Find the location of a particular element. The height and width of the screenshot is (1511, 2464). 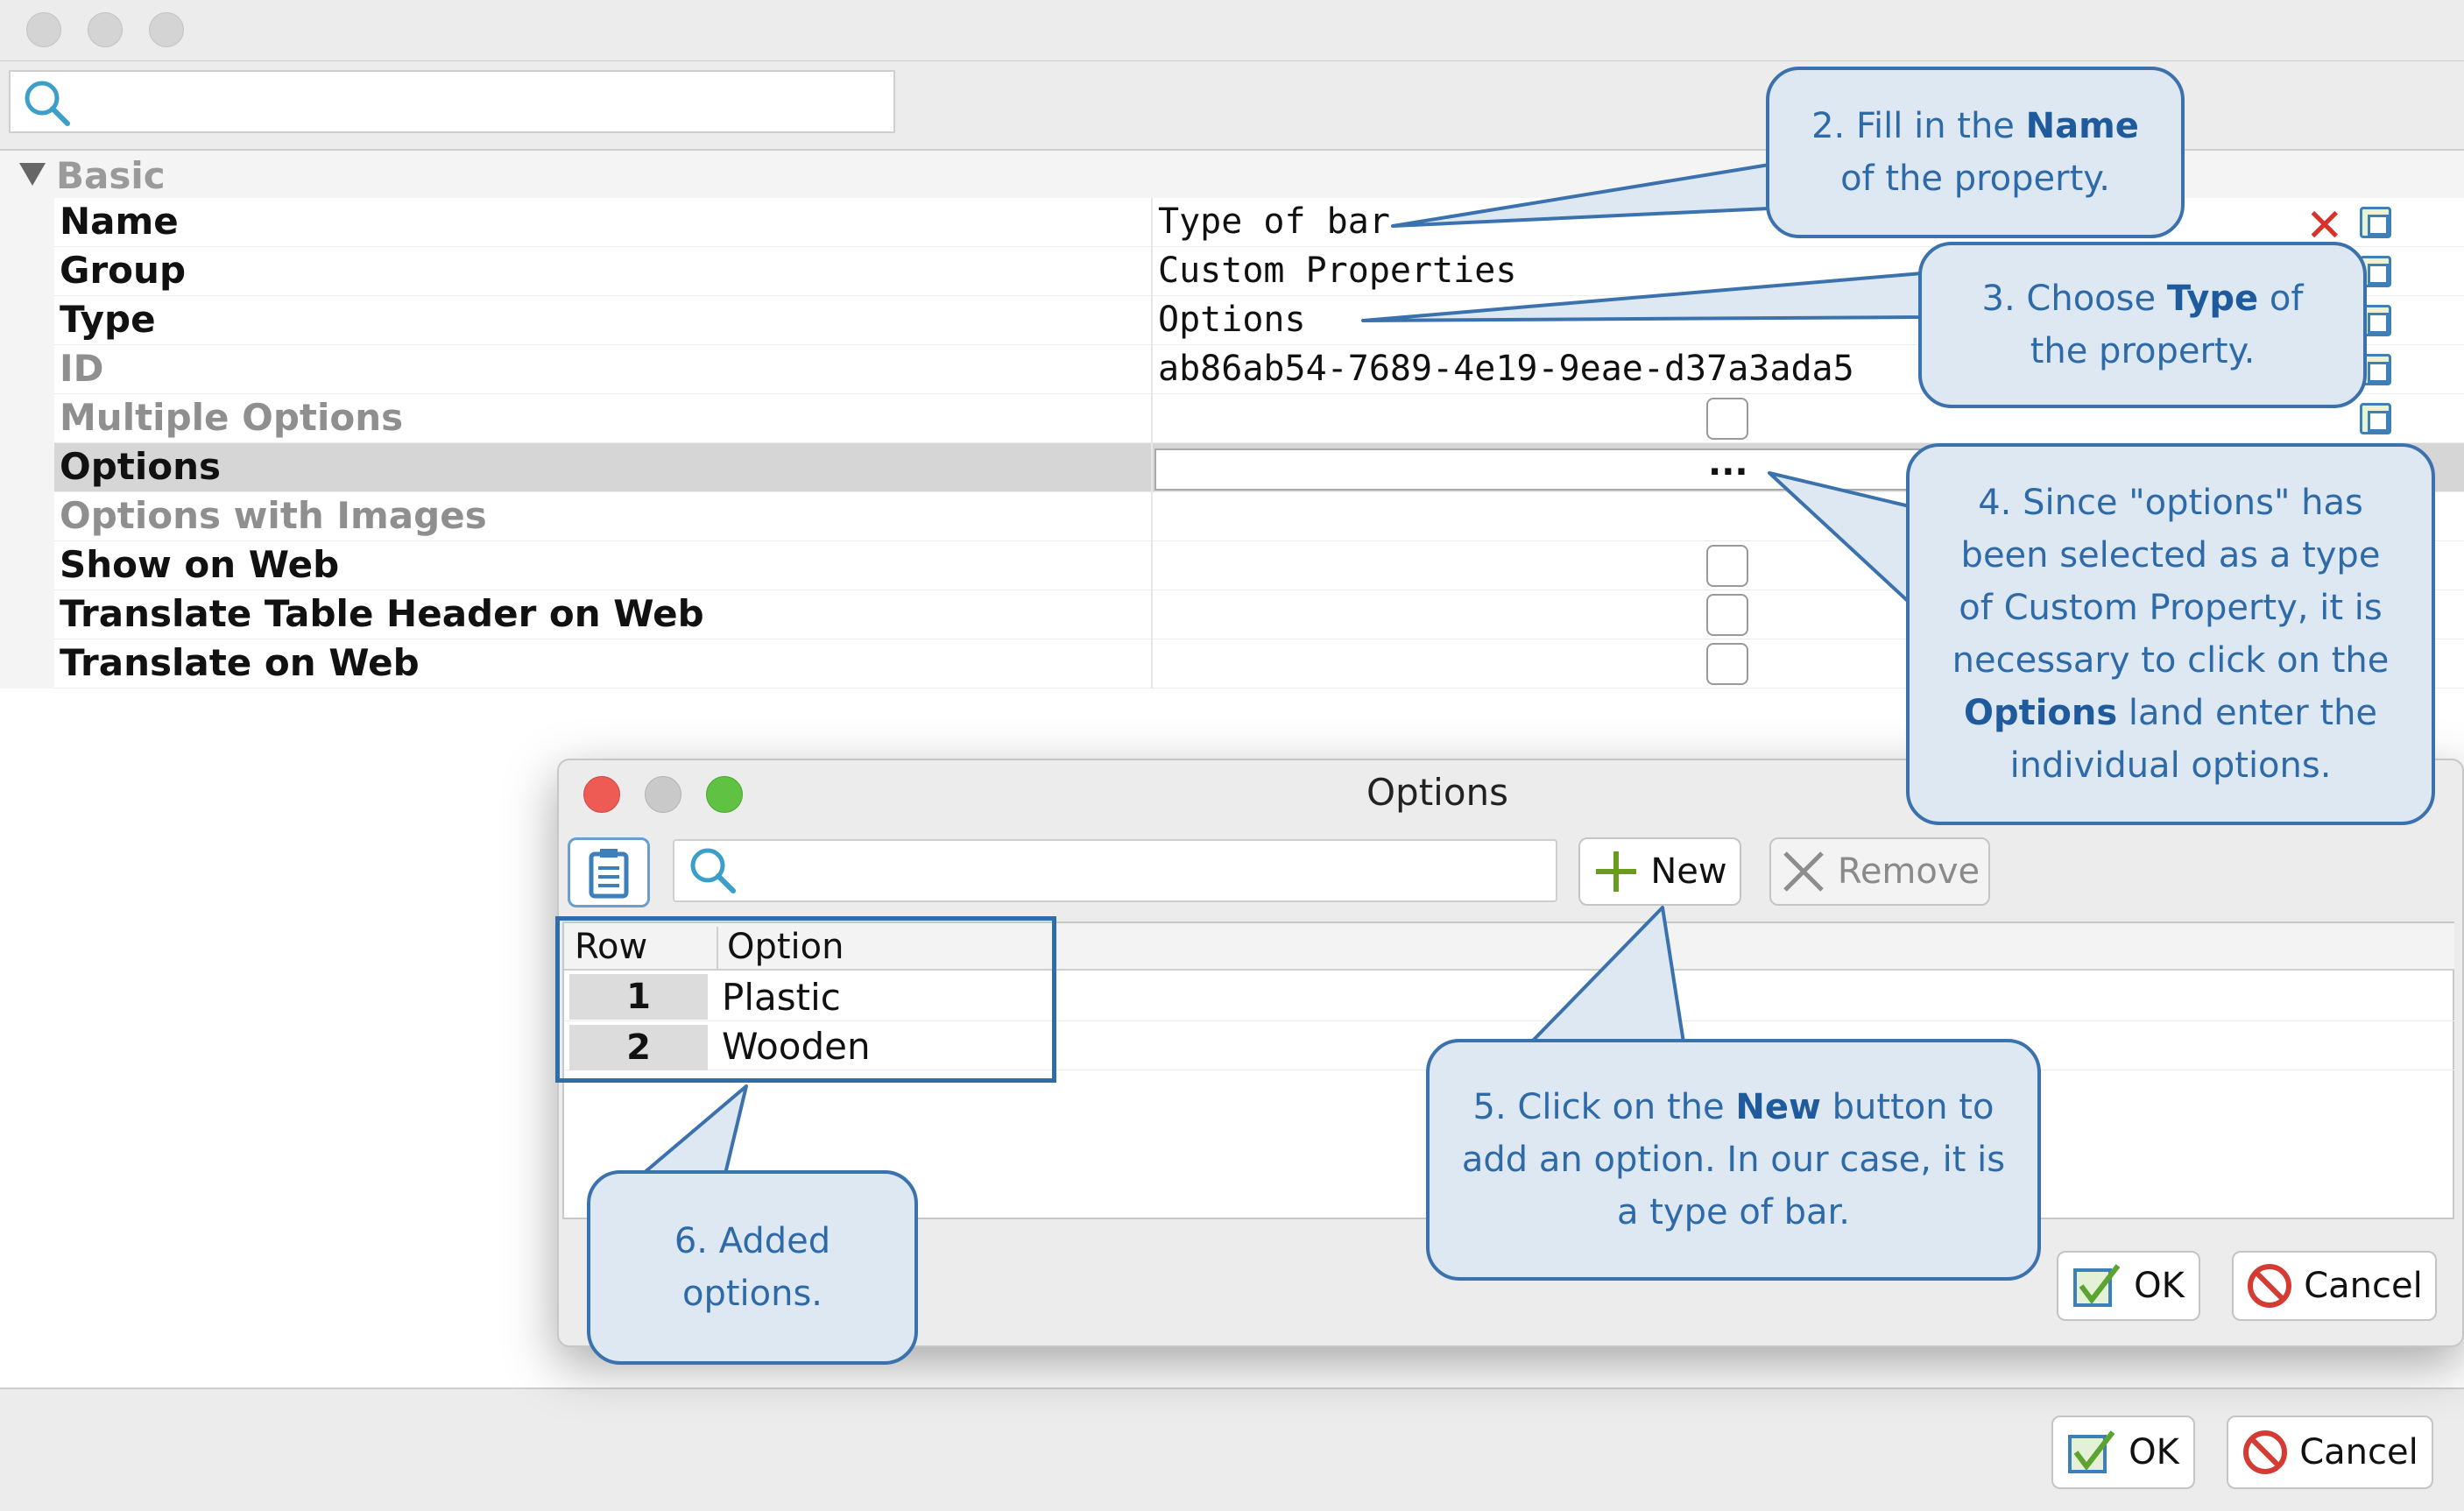

minimize-window-button is located at coordinates (106, 29).